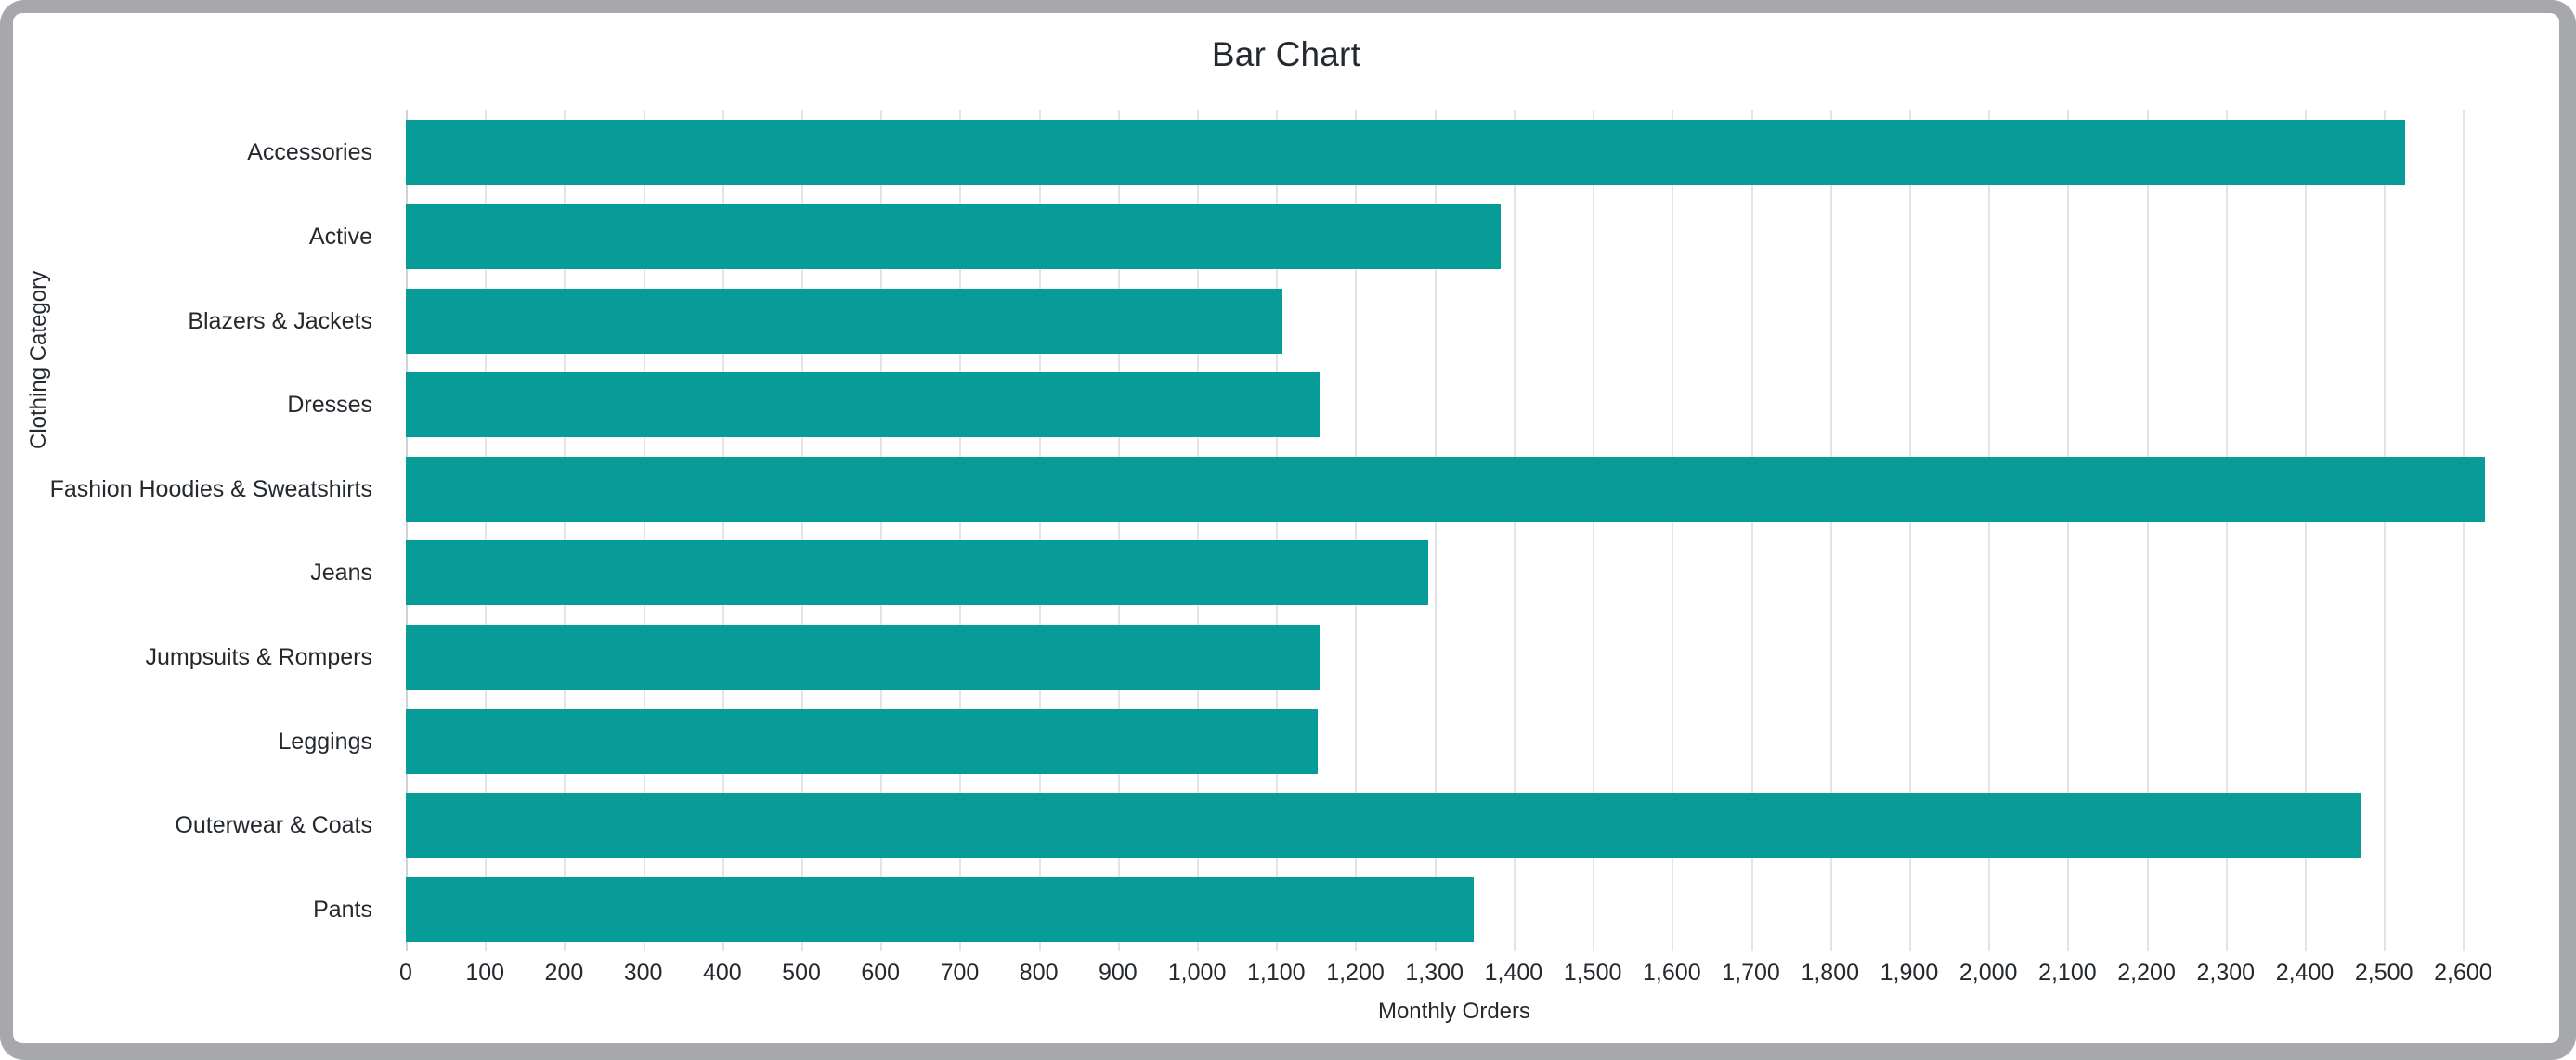 Image resolution: width=2576 pixels, height=1060 pixels. I want to click on x-axis-tick-label: 2,100, so click(2067, 973).